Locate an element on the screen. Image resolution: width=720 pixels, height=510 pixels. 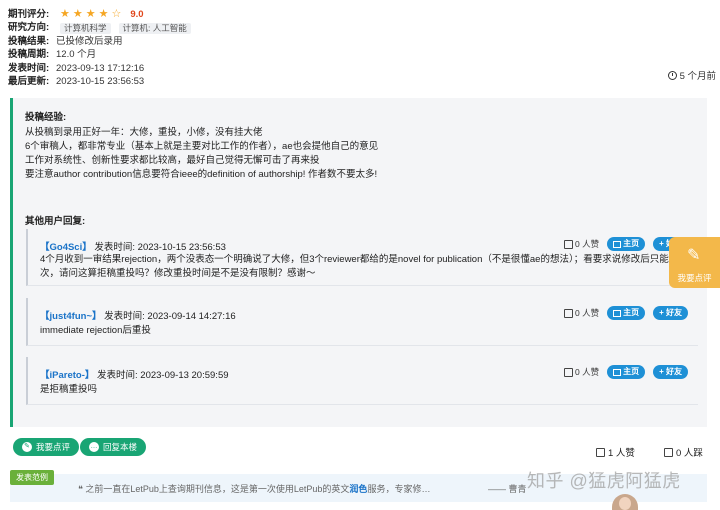
watermark: 知乎 @猛虎阿猛虎 is located at coordinates (604, 481).